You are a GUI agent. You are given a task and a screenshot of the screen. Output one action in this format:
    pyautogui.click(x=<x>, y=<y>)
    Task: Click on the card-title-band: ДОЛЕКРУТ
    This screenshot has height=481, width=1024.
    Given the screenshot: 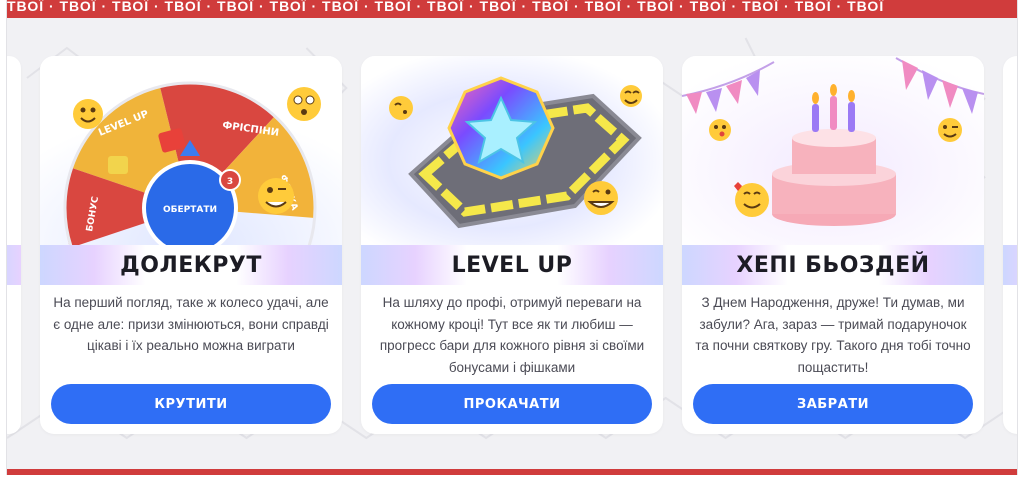 What is the action you would take?
    pyautogui.click(x=191, y=265)
    